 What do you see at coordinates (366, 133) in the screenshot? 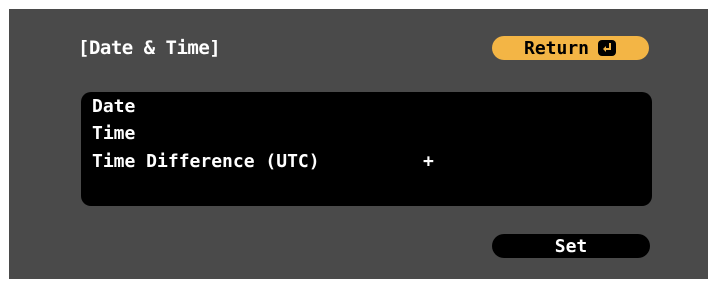
I see `list-item-time: Time` at bounding box center [366, 133].